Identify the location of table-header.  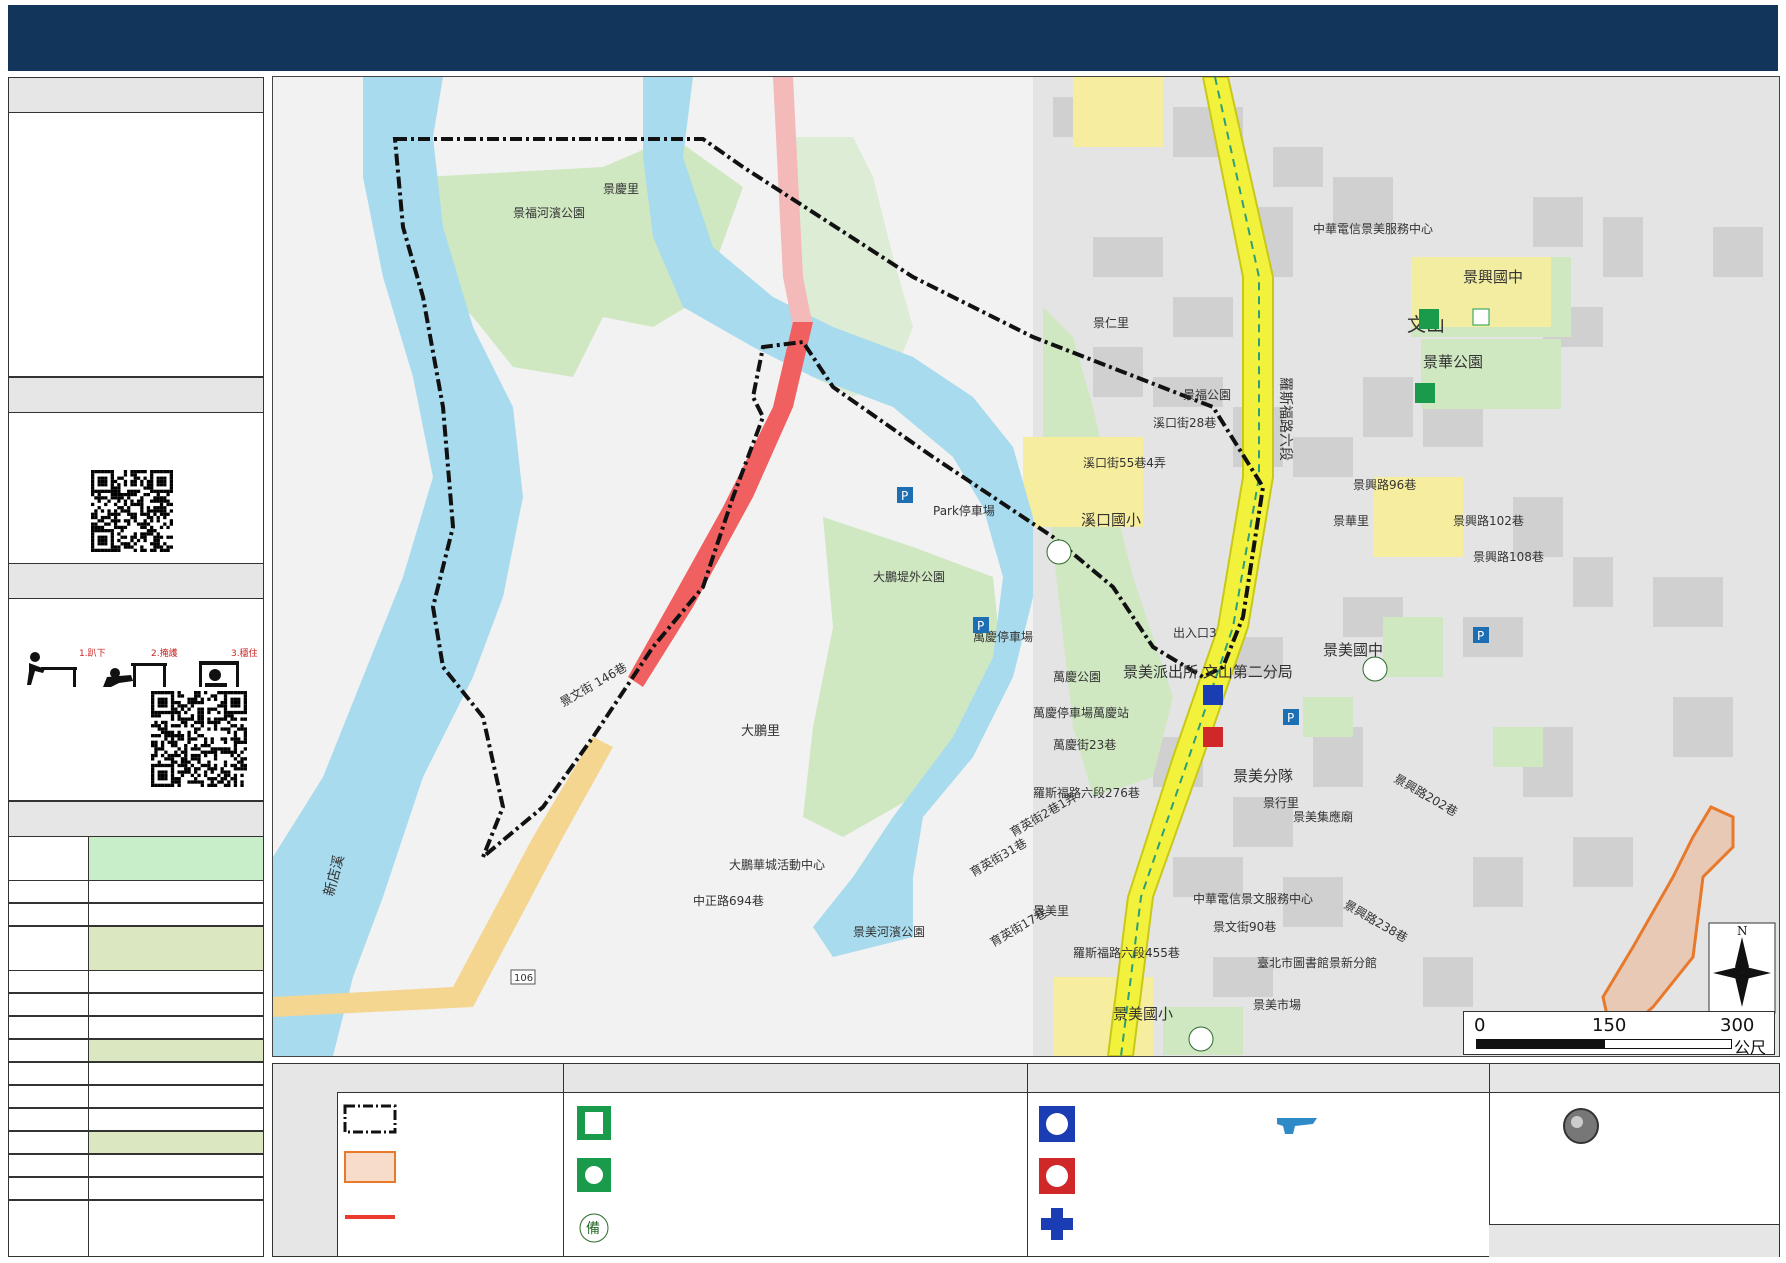
(136, 819).